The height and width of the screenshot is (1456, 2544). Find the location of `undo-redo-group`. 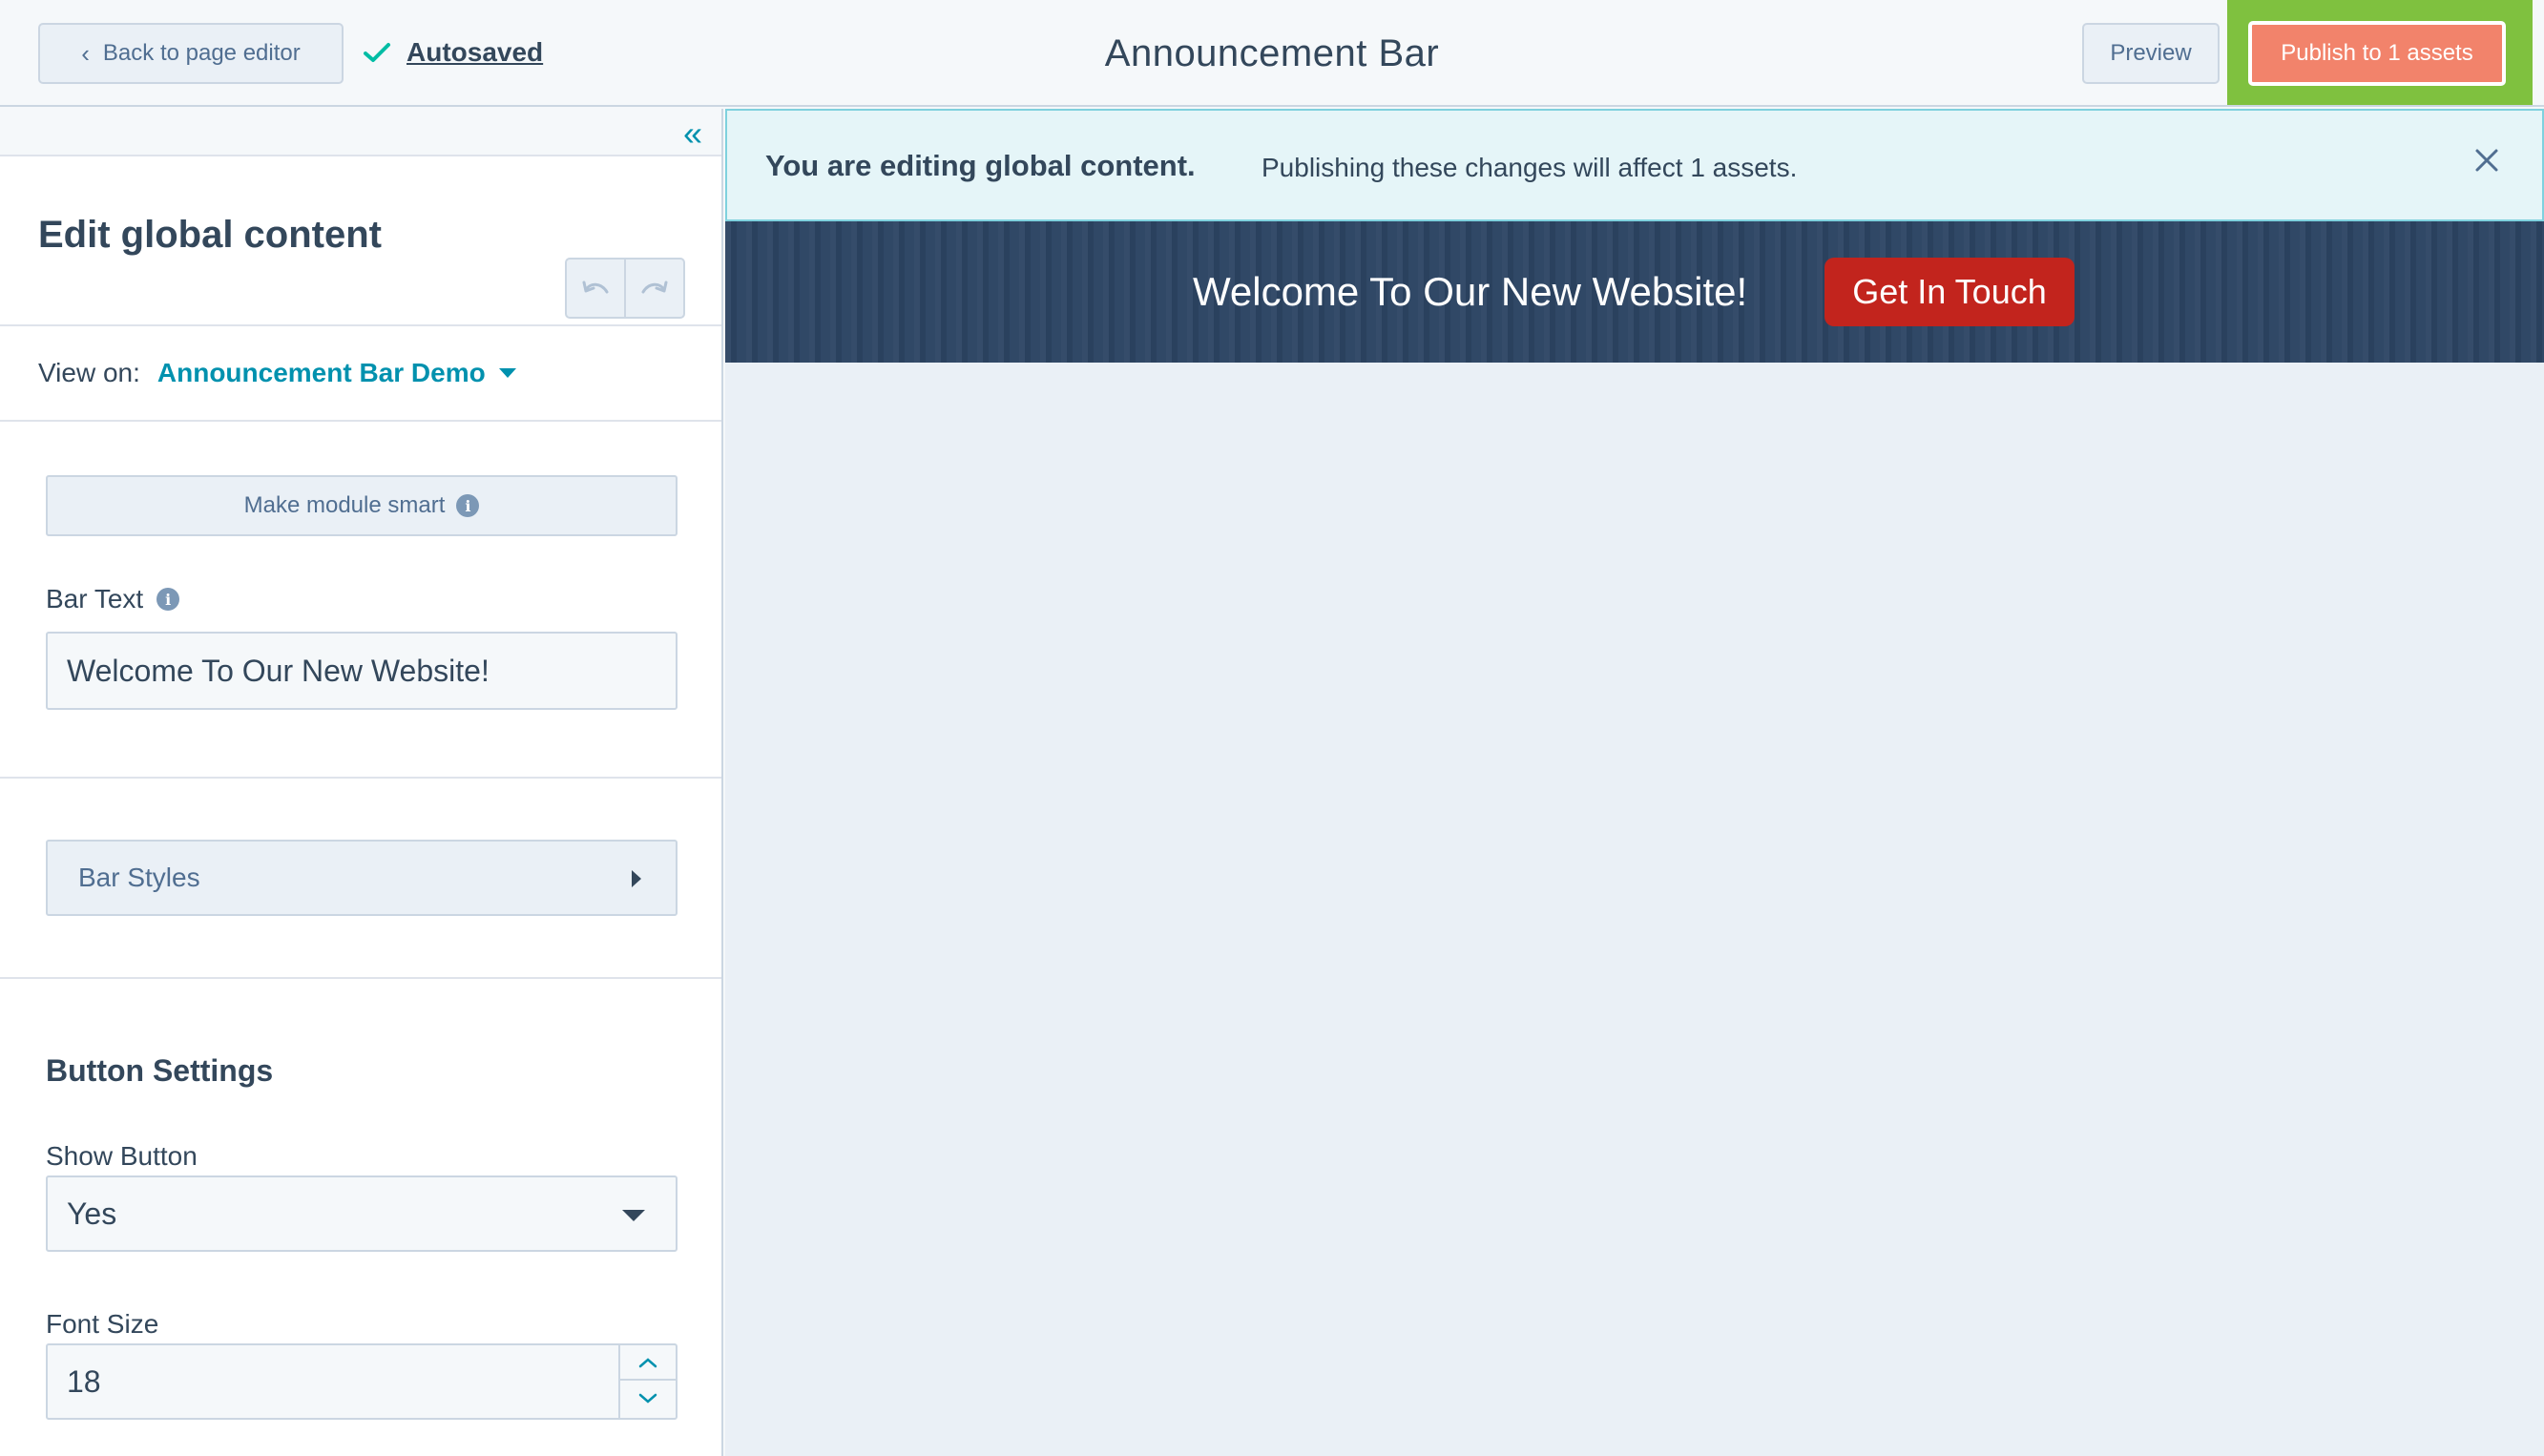

undo-redo-group is located at coordinates (625, 289).